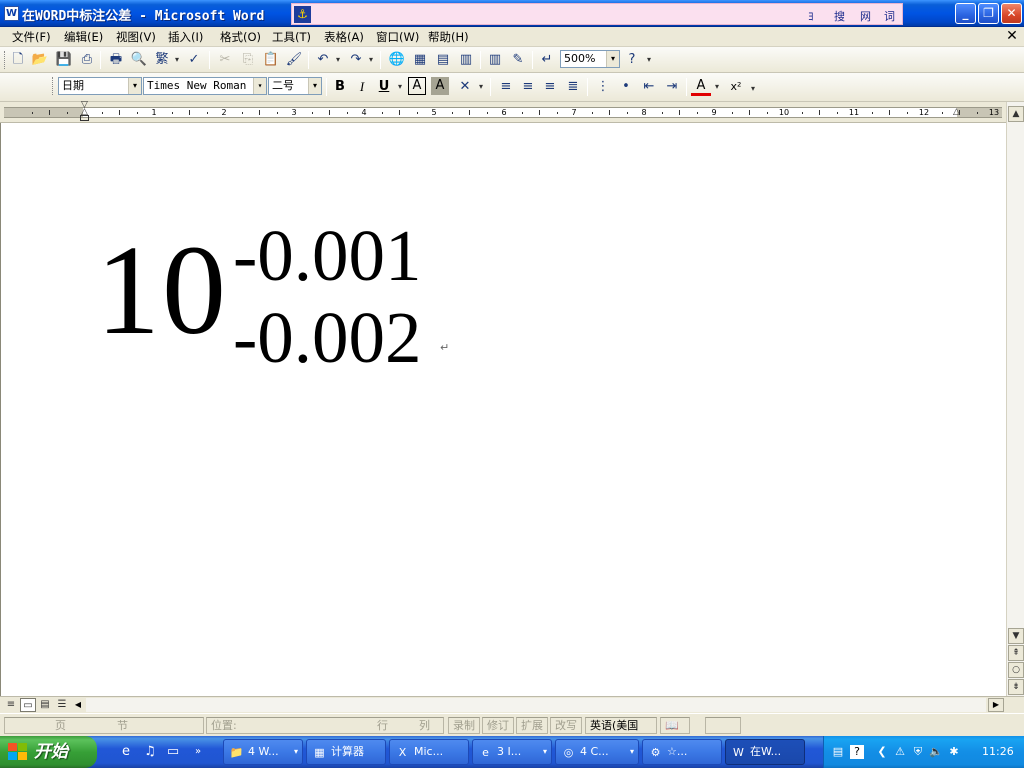 Image resolution: width=1024 pixels, height=768 pixels. I want to click on right-indent-icon: △, so click(956, 112).